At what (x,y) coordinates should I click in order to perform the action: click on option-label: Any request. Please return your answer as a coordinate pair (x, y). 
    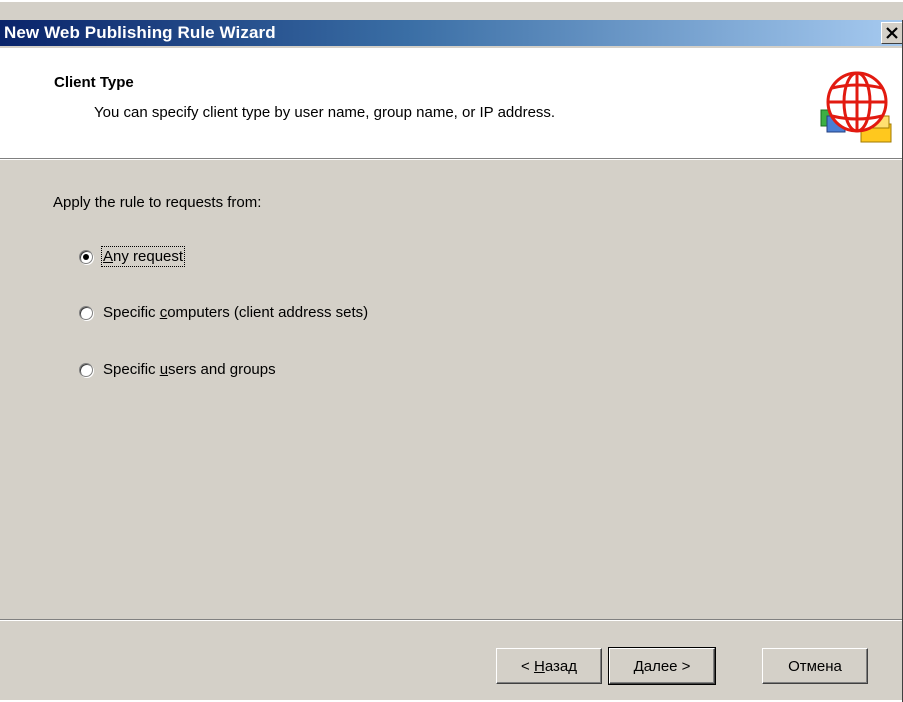
    Looking at the image, I should click on (143, 256).